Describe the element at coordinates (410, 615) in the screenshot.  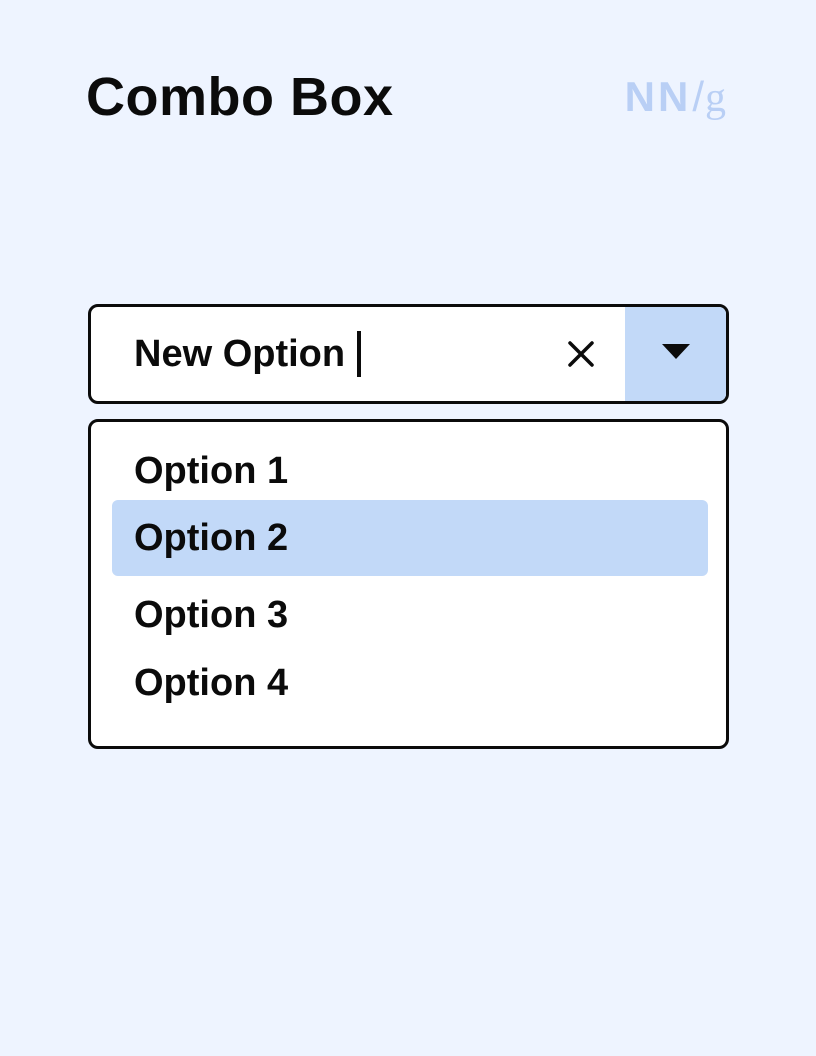
I see `option-item-3: Option 3` at that location.